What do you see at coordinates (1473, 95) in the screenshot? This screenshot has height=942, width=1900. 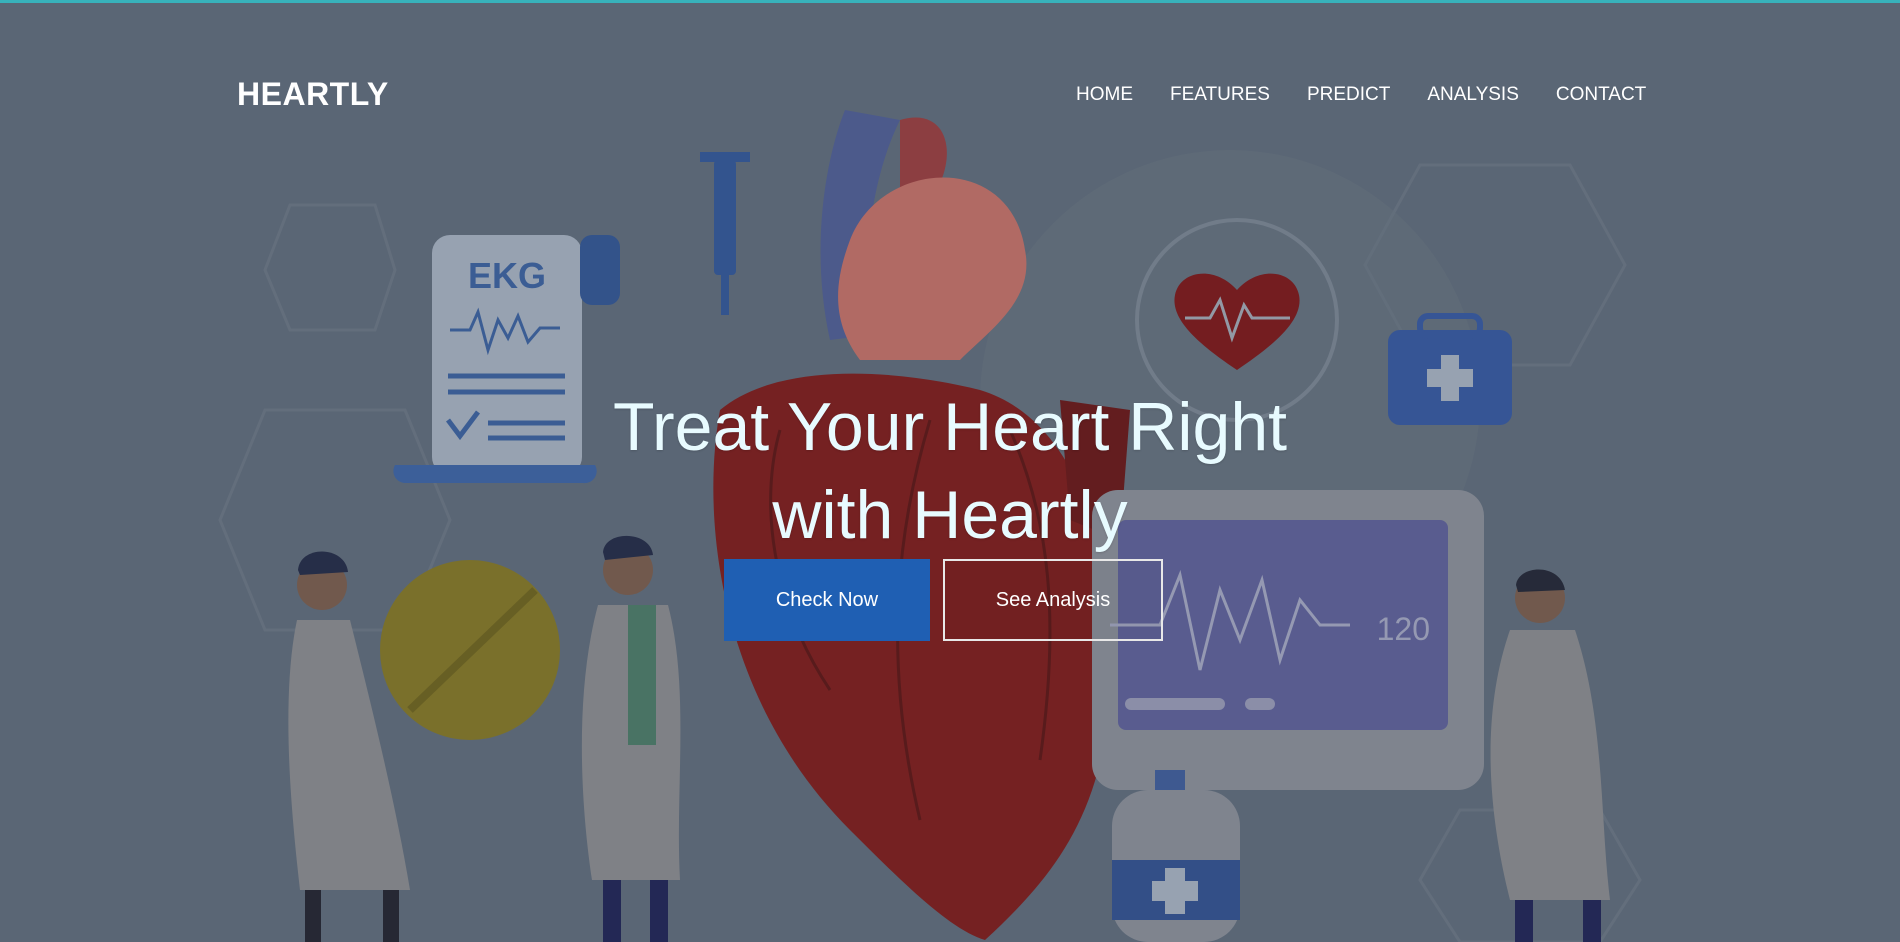 I see `nav-item-analysis: ANALYSIS` at bounding box center [1473, 95].